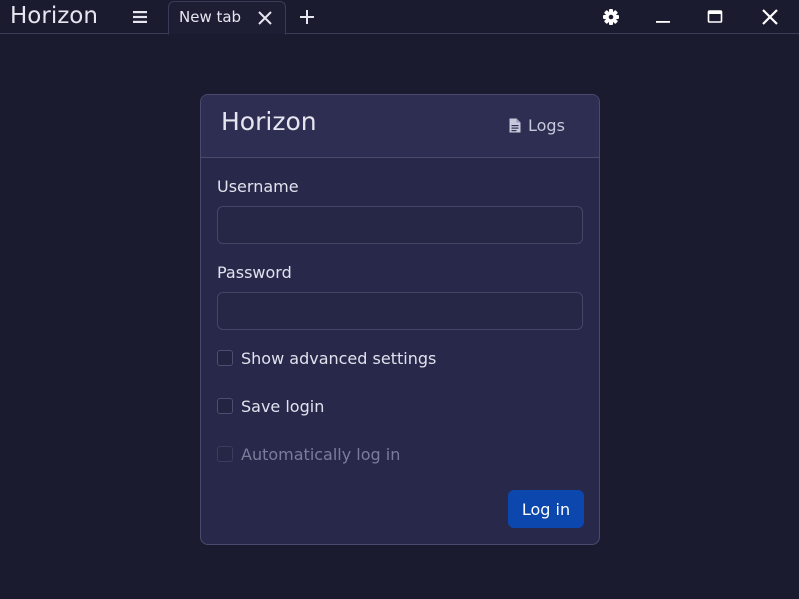 The image size is (799, 599). What do you see at coordinates (715, 17) in the screenshot?
I see `maximize-icon` at bounding box center [715, 17].